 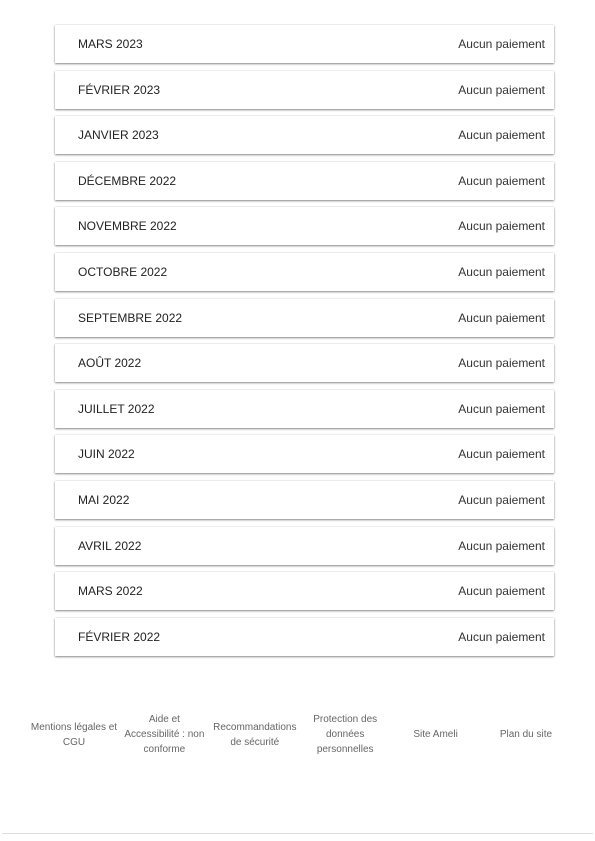 I want to click on month-label: NOVEMBRE 2022, so click(x=127, y=226).